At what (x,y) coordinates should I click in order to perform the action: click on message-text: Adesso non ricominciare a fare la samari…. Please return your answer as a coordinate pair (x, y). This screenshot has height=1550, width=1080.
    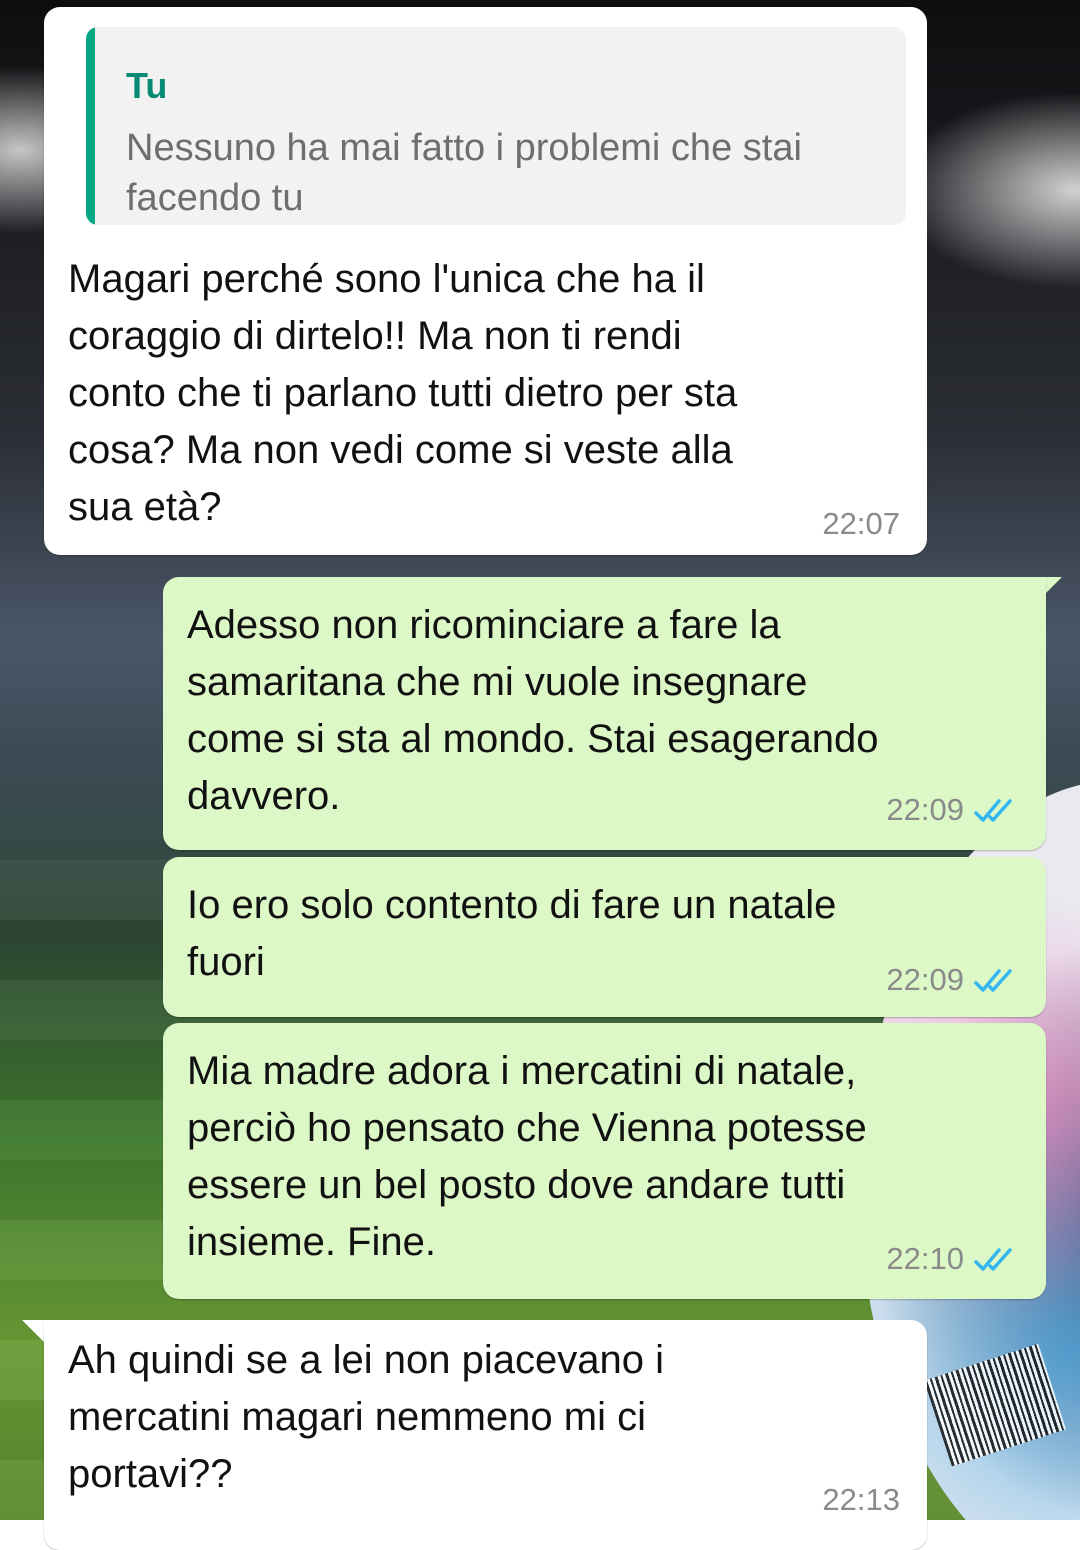
    Looking at the image, I should click on (533, 710).